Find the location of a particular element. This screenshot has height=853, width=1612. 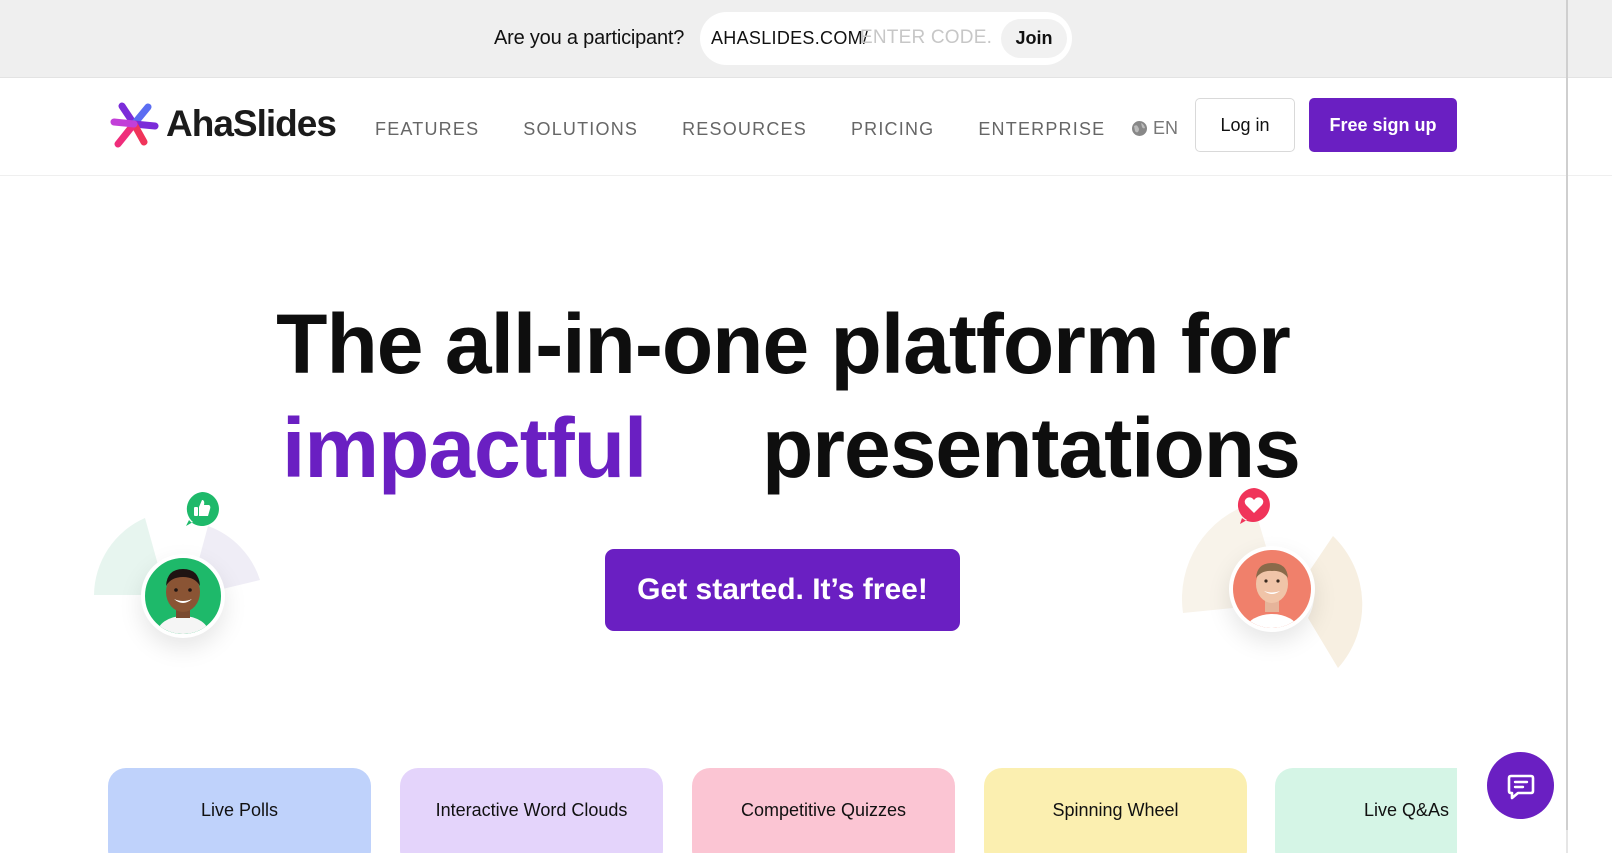

nav-solutions: SOLUTIONS is located at coordinates (580, 129).